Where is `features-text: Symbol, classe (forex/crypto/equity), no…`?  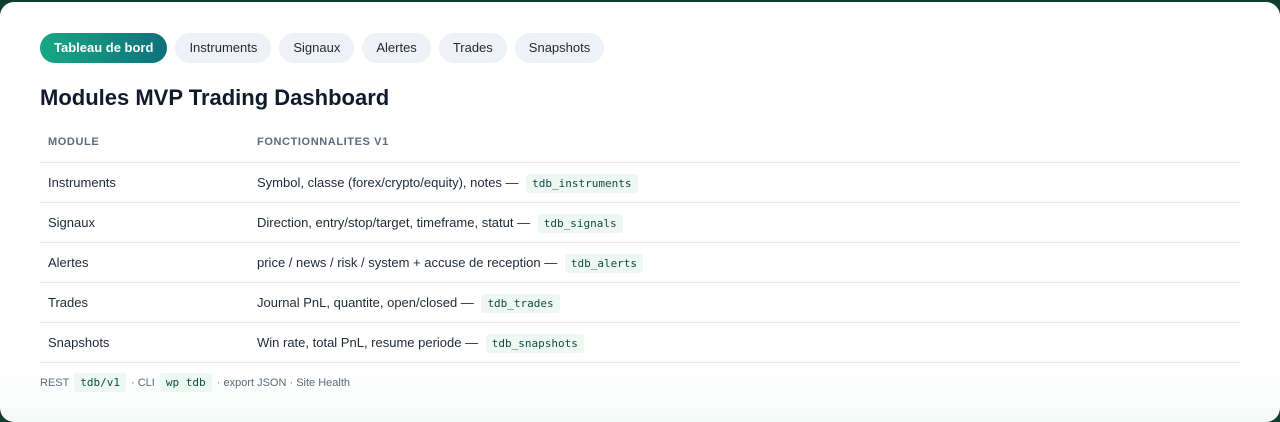
features-text: Symbol, classe (forex/crypto/equity), no… is located at coordinates (388, 182).